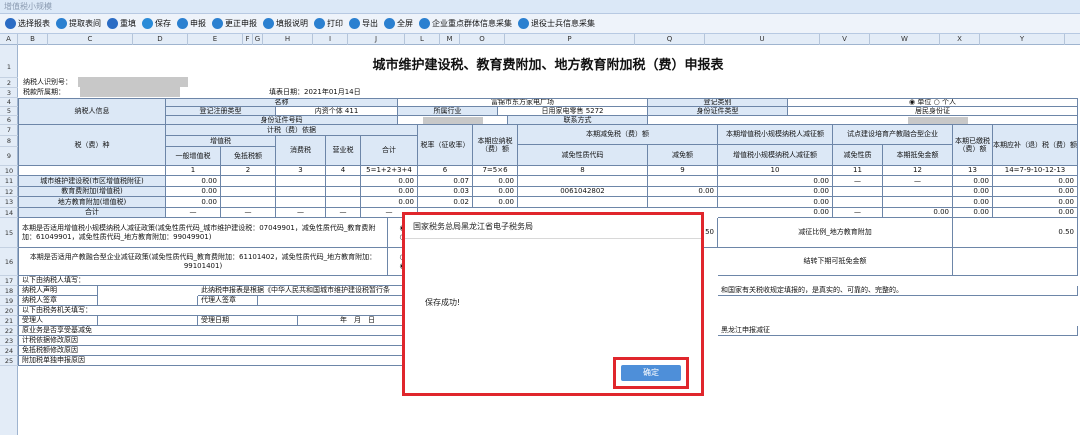  What do you see at coordinates (234, 24) in the screenshot?
I see `toolbar-button-6: 更正申报` at bounding box center [234, 24].